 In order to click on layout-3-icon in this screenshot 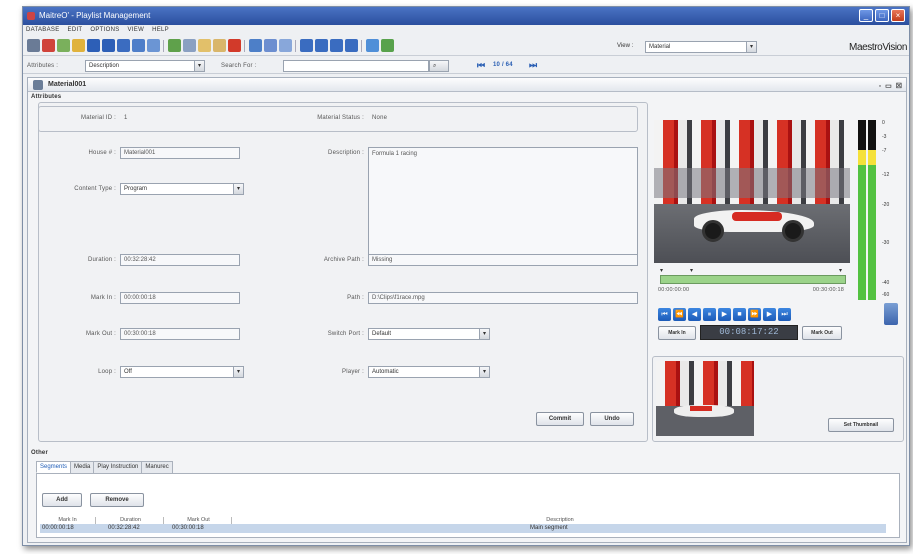, I will do `click(336, 45)`.